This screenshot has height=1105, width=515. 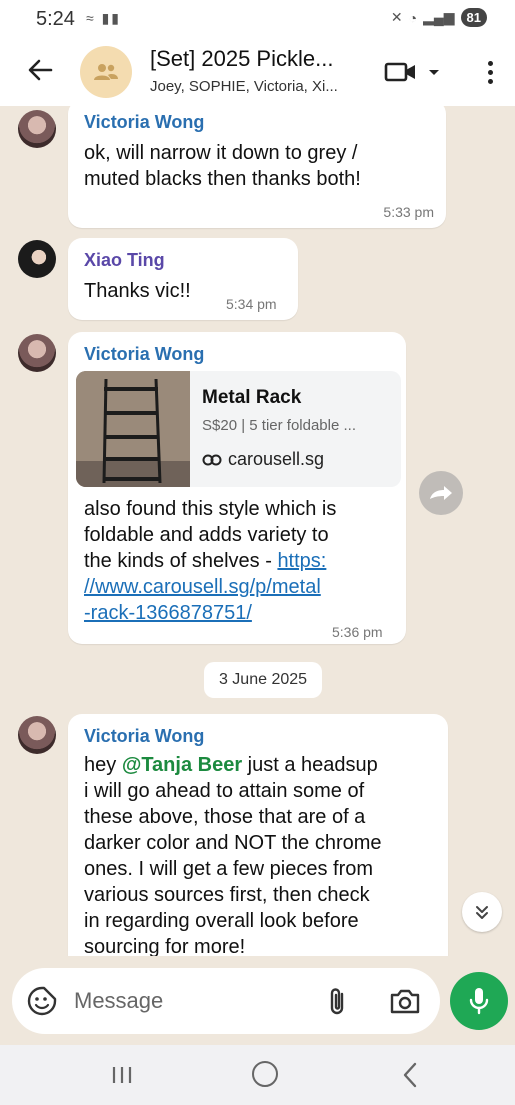 What do you see at coordinates (194, 1001) in the screenshot?
I see `message-input` at bounding box center [194, 1001].